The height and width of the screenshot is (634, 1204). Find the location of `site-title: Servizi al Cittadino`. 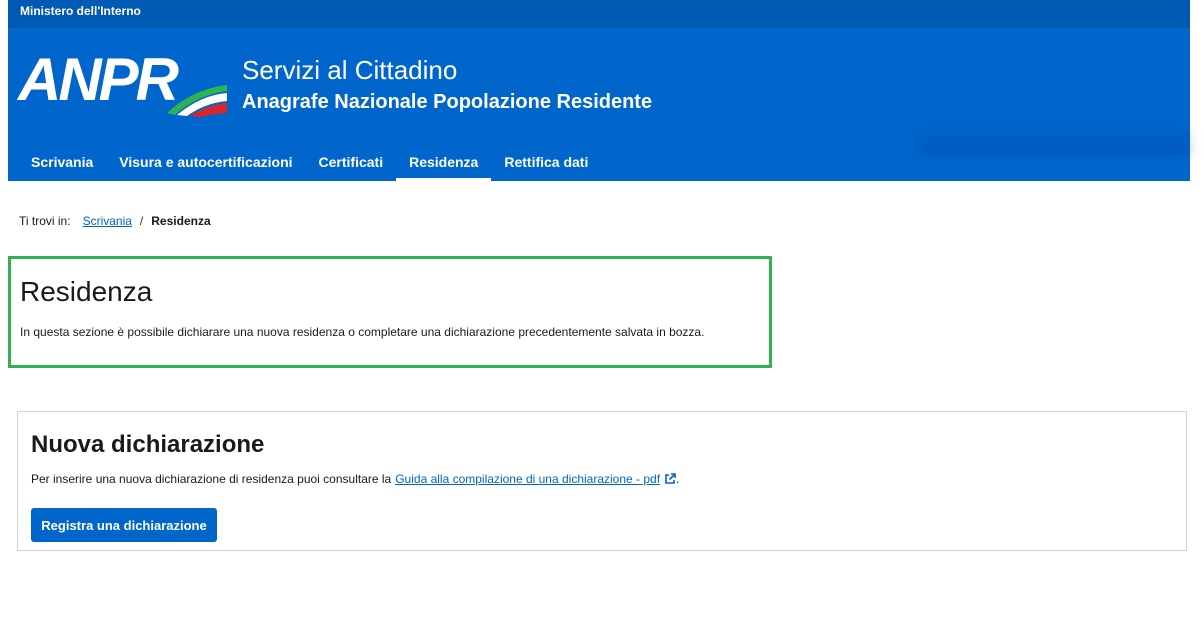

site-title: Servizi al Cittadino is located at coordinates (350, 70).